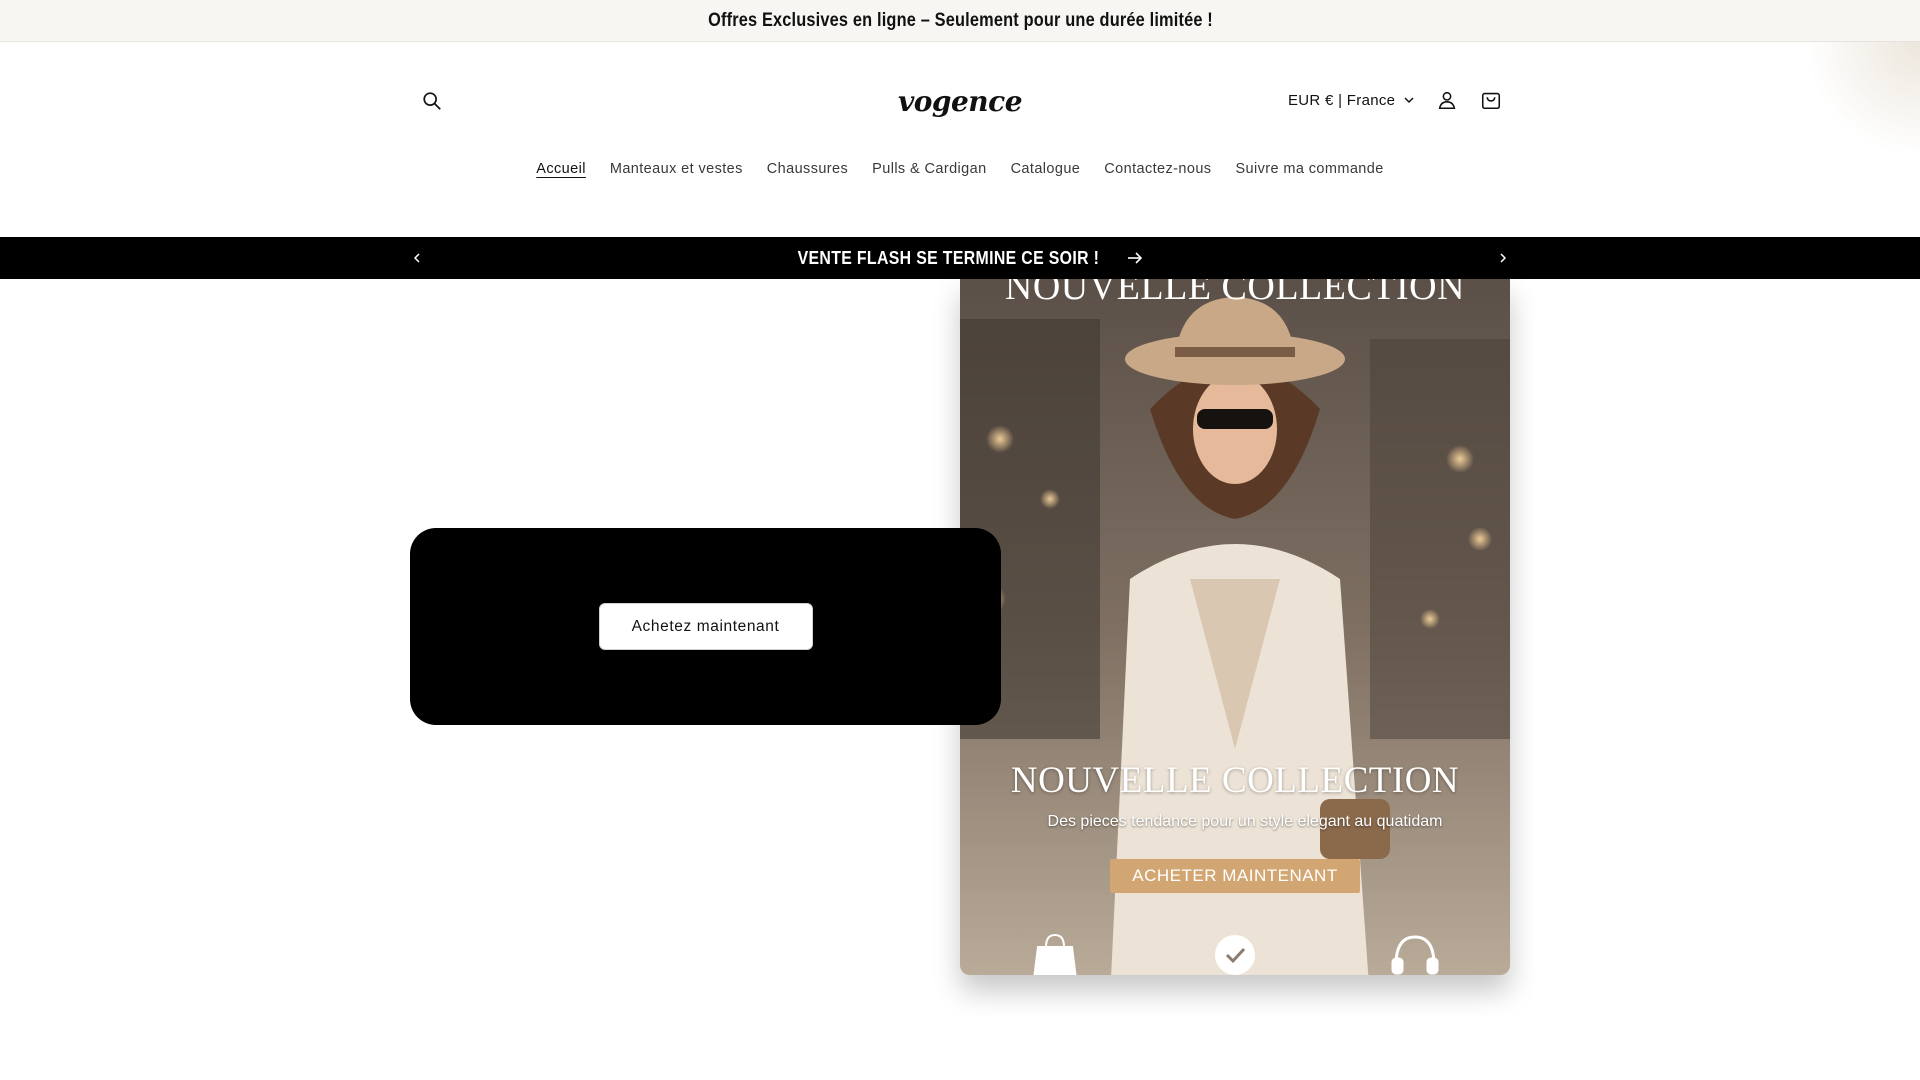 This screenshot has height=1080, width=1920. Describe the element at coordinates (1046, 172) in the screenshot. I see `nav-item-catalogue: Catalogue` at that location.